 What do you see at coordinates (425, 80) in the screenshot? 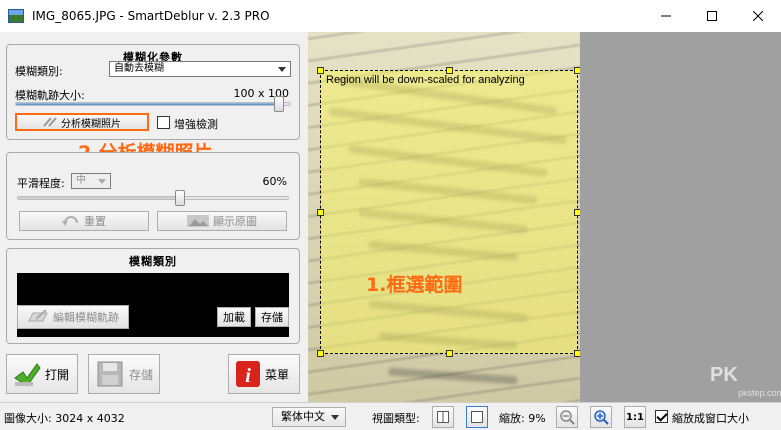
I see `region-note: Region will be down-scaled for analyzing` at bounding box center [425, 80].